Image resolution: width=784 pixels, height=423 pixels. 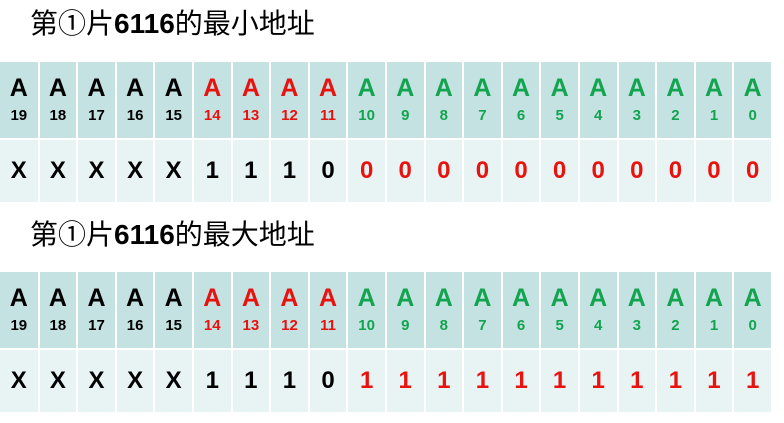 What do you see at coordinates (172, 24) in the screenshot?
I see `min-address-title: 第①片6116的最小地址` at bounding box center [172, 24].